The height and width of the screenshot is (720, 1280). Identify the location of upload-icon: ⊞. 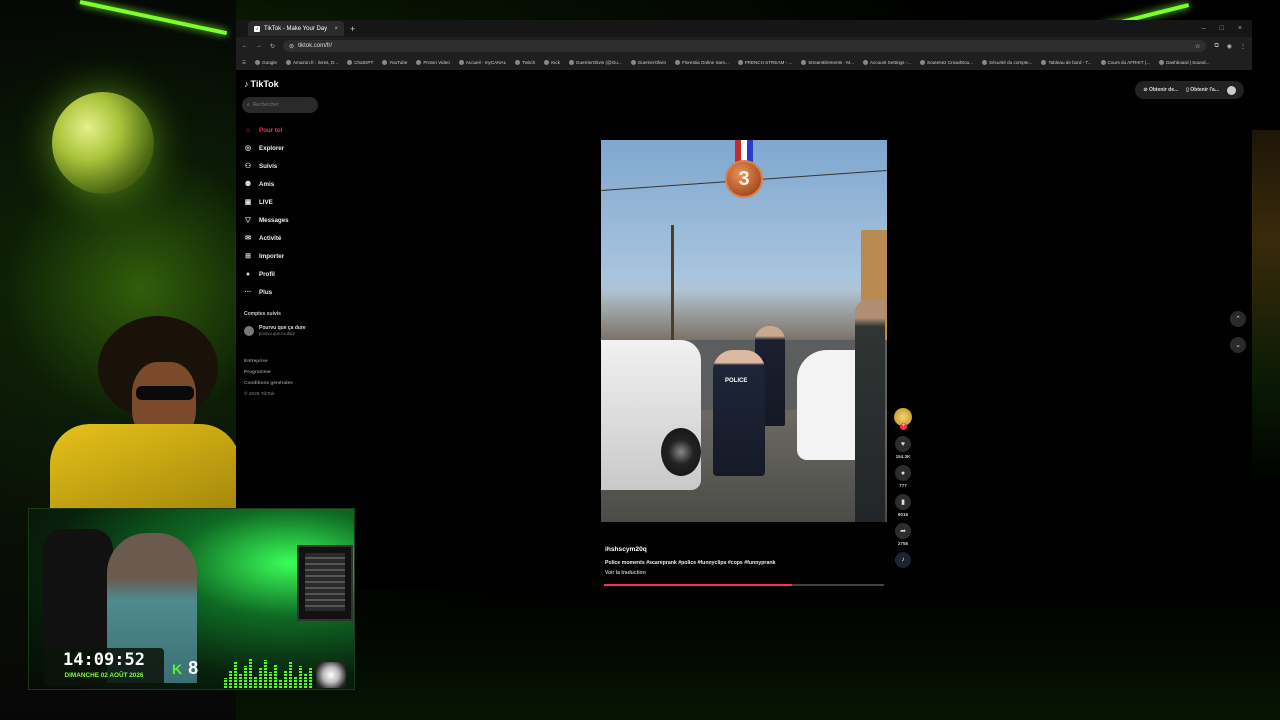
(248, 256).